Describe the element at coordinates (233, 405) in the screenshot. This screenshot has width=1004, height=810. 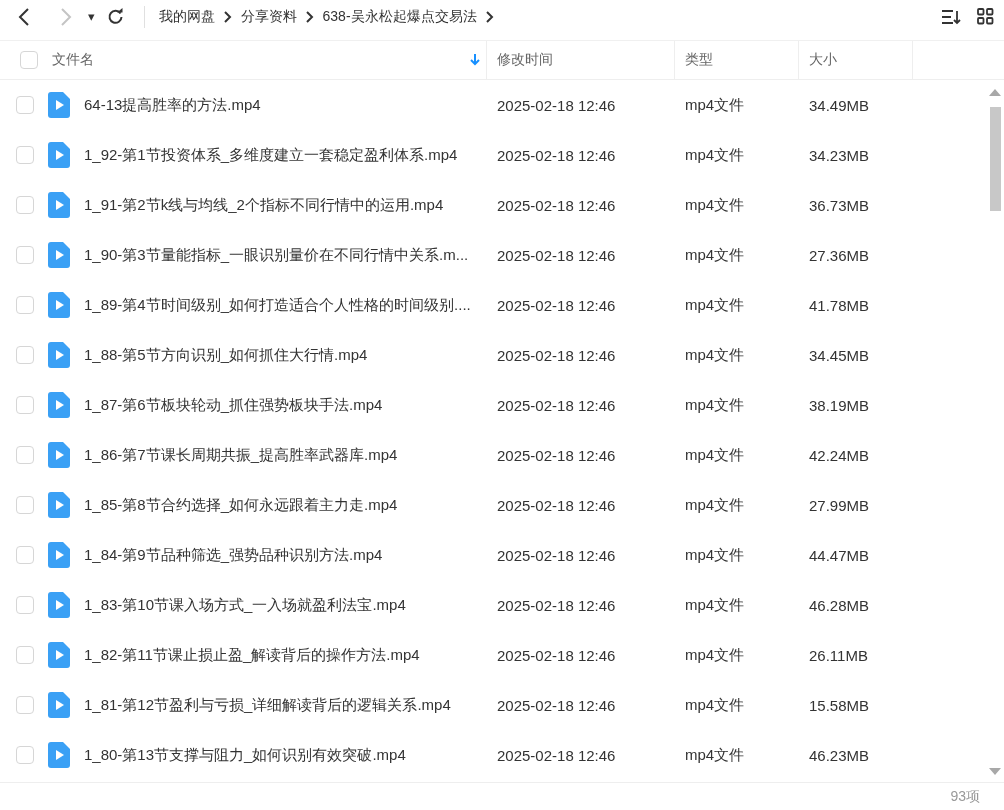
I see `file-name: 1_87-第6节板块轮动_抓住强势板块手法.mp4` at that location.